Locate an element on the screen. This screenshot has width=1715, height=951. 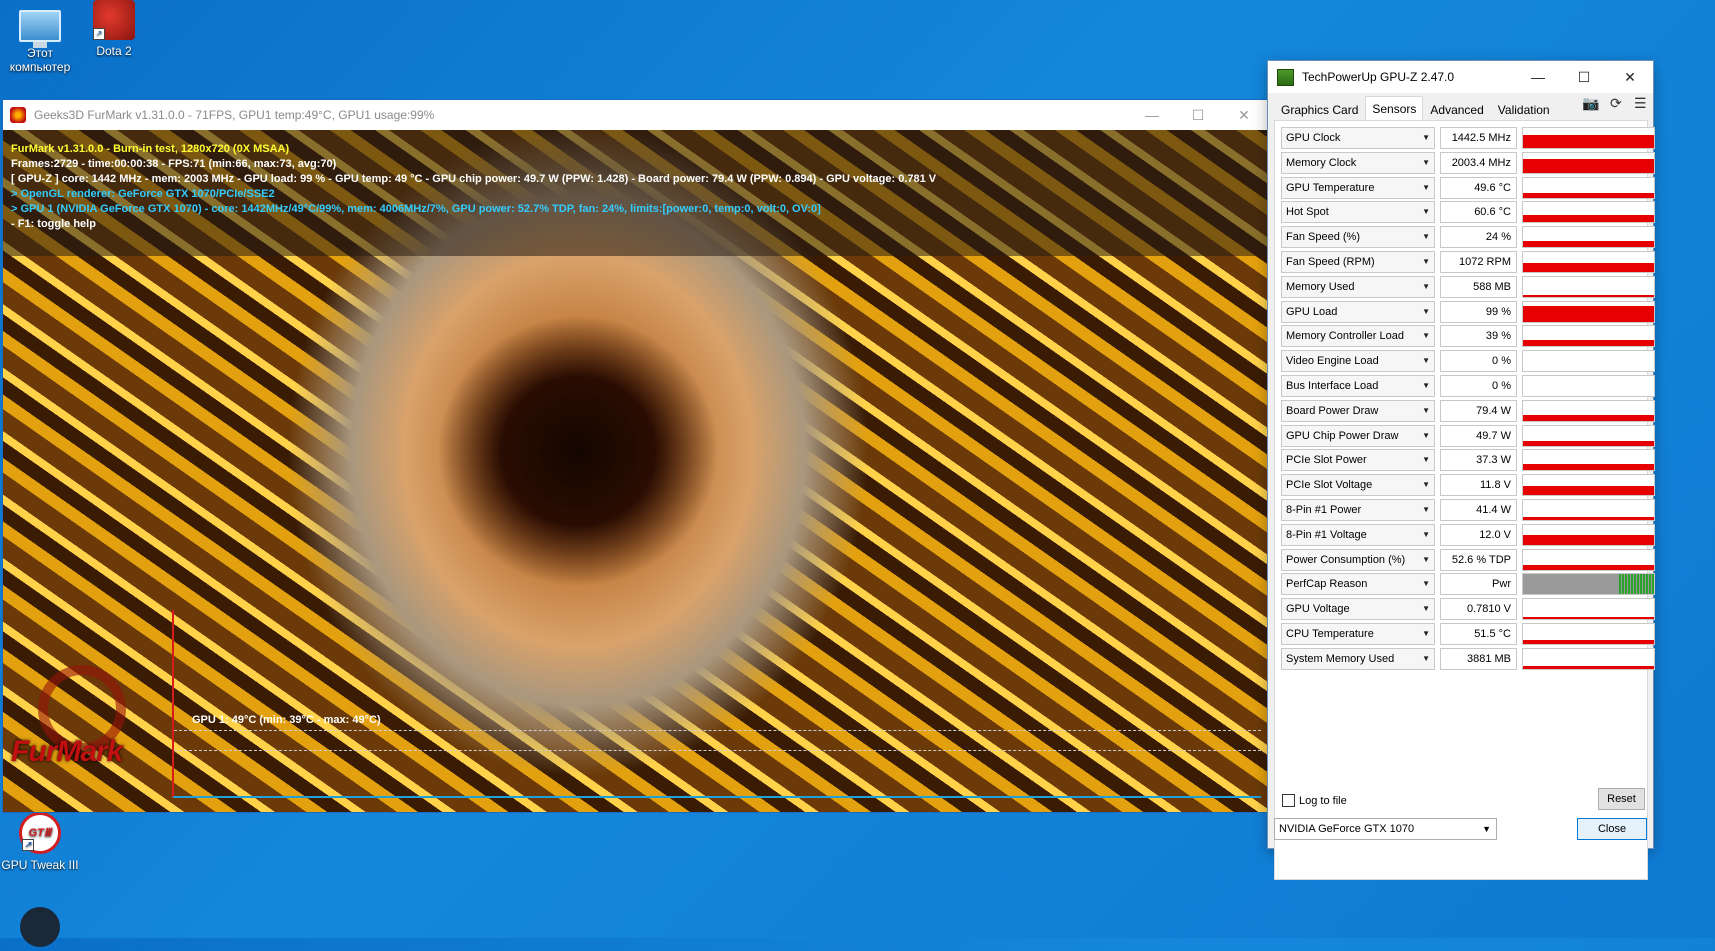
checkbox-box is located at coordinates (1288, 800).